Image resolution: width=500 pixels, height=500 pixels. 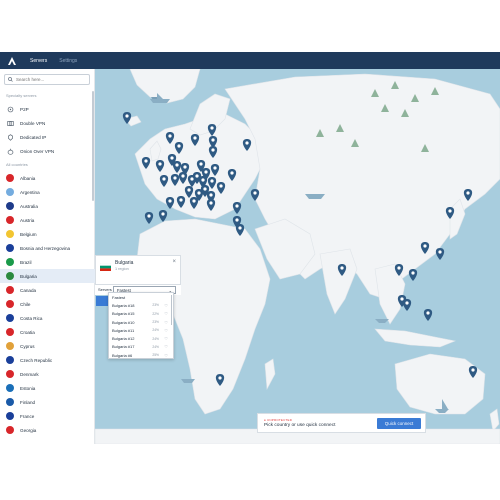 I want to click on sidebar-item-dedicated-ip: Dedicated IP, so click(x=47, y=137).